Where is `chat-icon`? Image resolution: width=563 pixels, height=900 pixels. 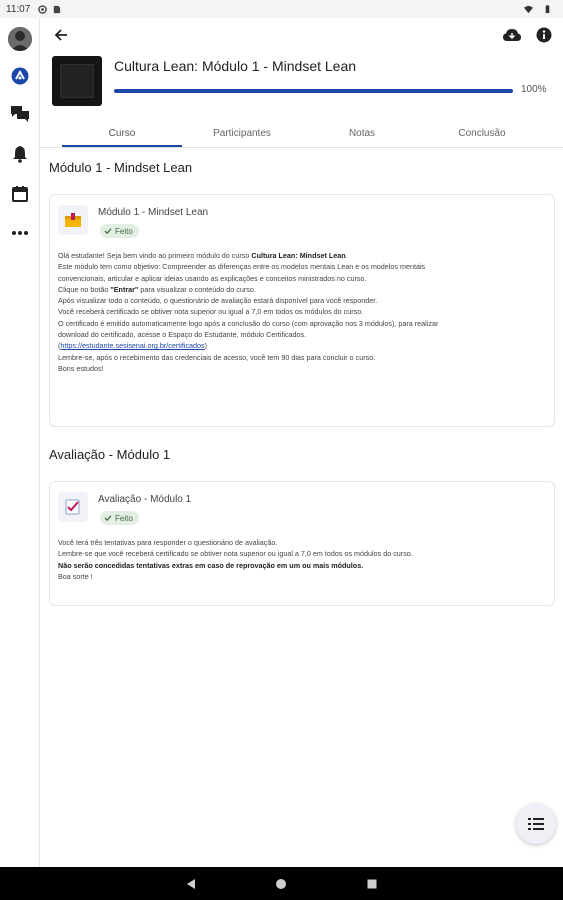 chat-icon is located at coordinates (20, 114).